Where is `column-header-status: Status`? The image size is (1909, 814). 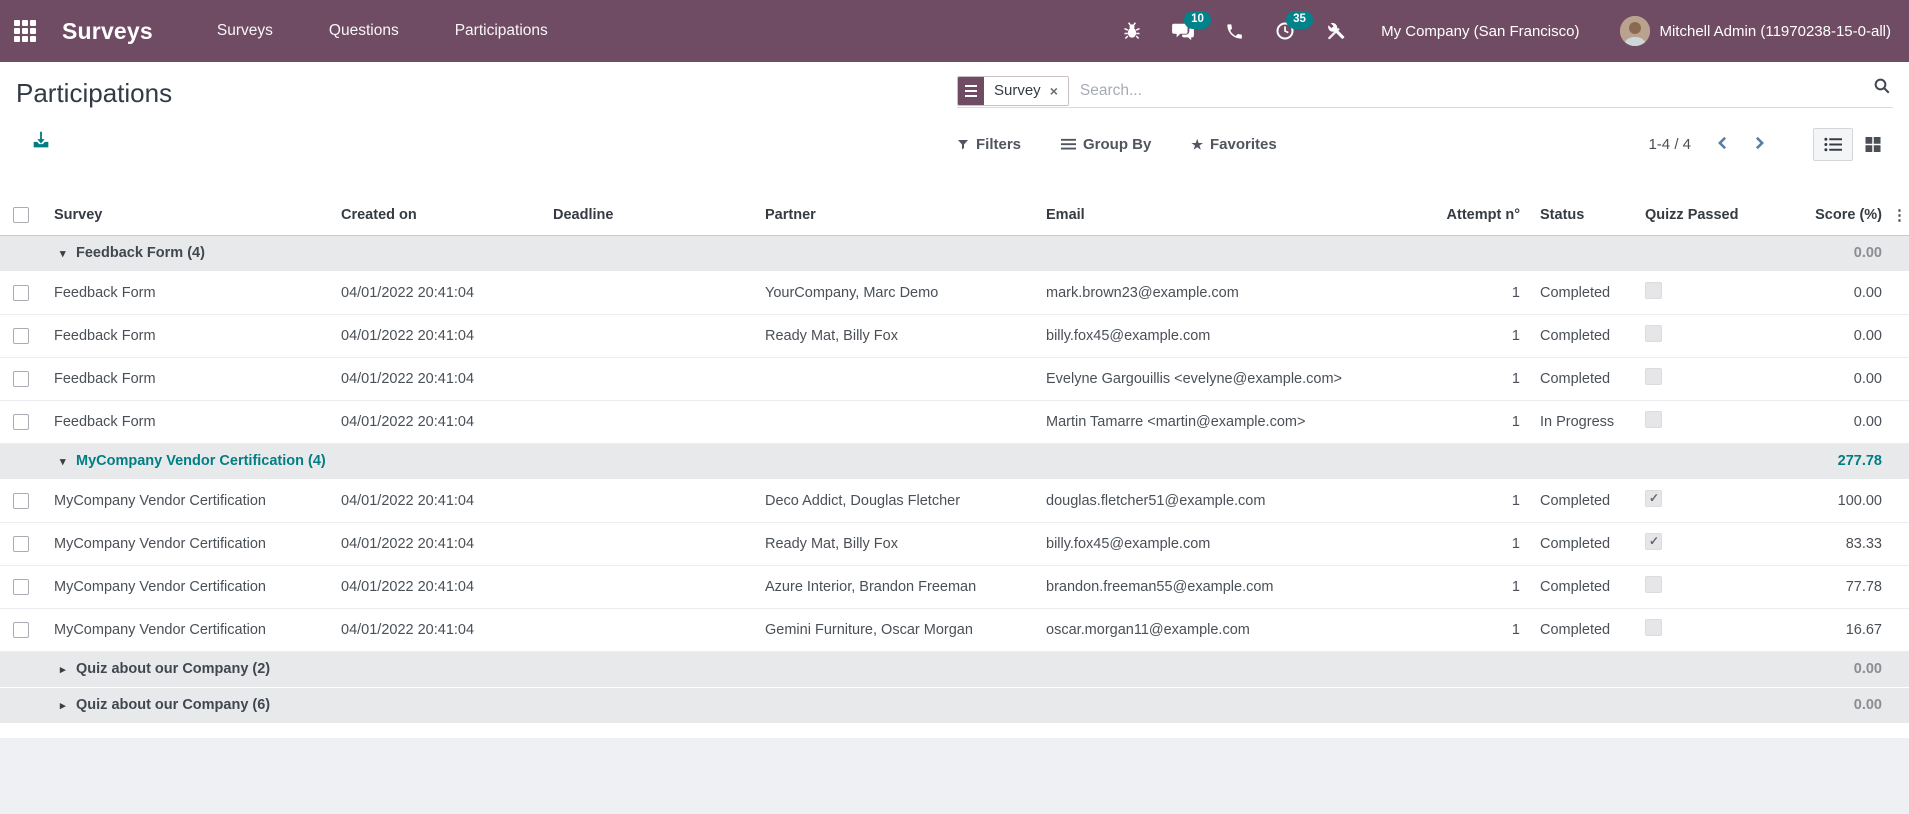
column-header-status: Status is located at coordinates (1582, 215).